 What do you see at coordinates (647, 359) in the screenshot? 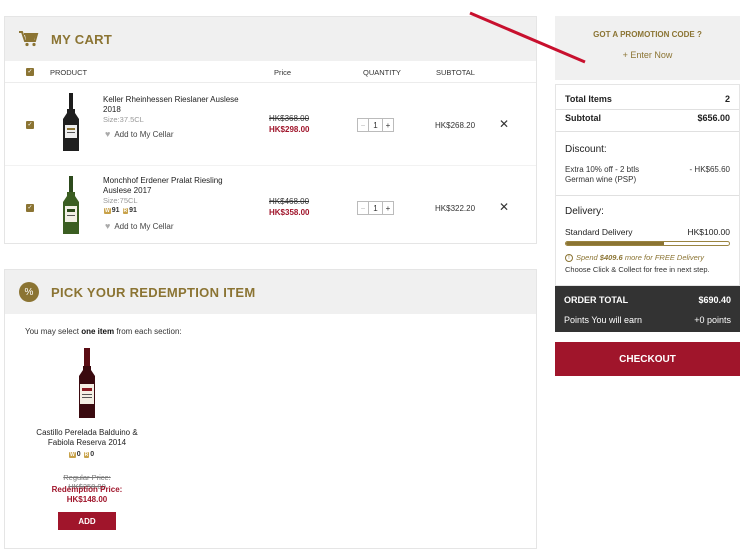
I see `checkout-button: CHECKOUT` at bounding box center [647, 359].